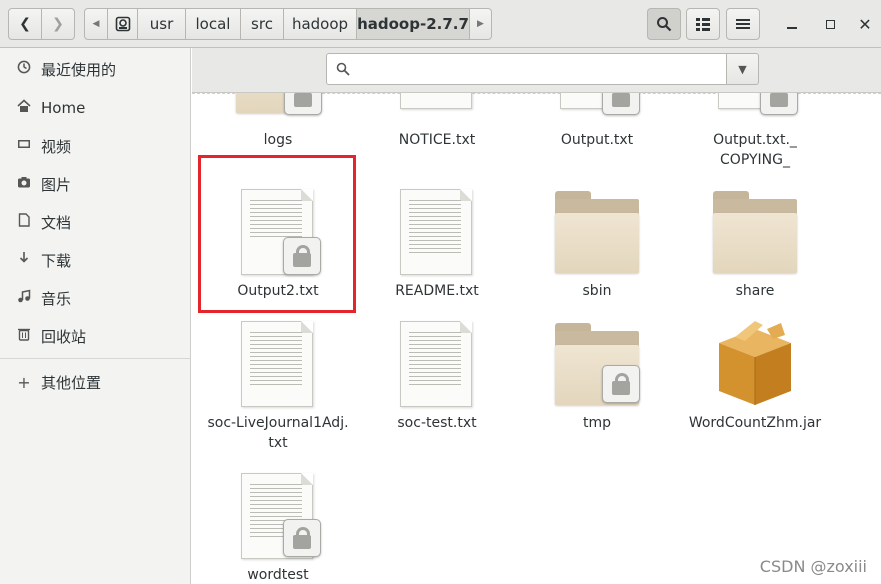 The image size is (881, 584). I want to click on crumb-local: local, so click(213, 24).